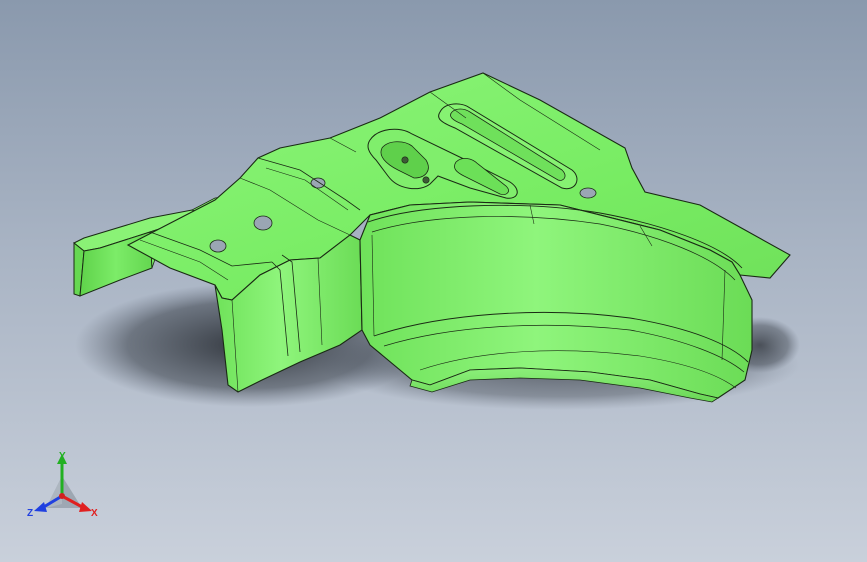 The image size is (867, 562). Describe the element at coordinates (94, 513) in the screenshot. I see `x-axis-label: X` at that location.